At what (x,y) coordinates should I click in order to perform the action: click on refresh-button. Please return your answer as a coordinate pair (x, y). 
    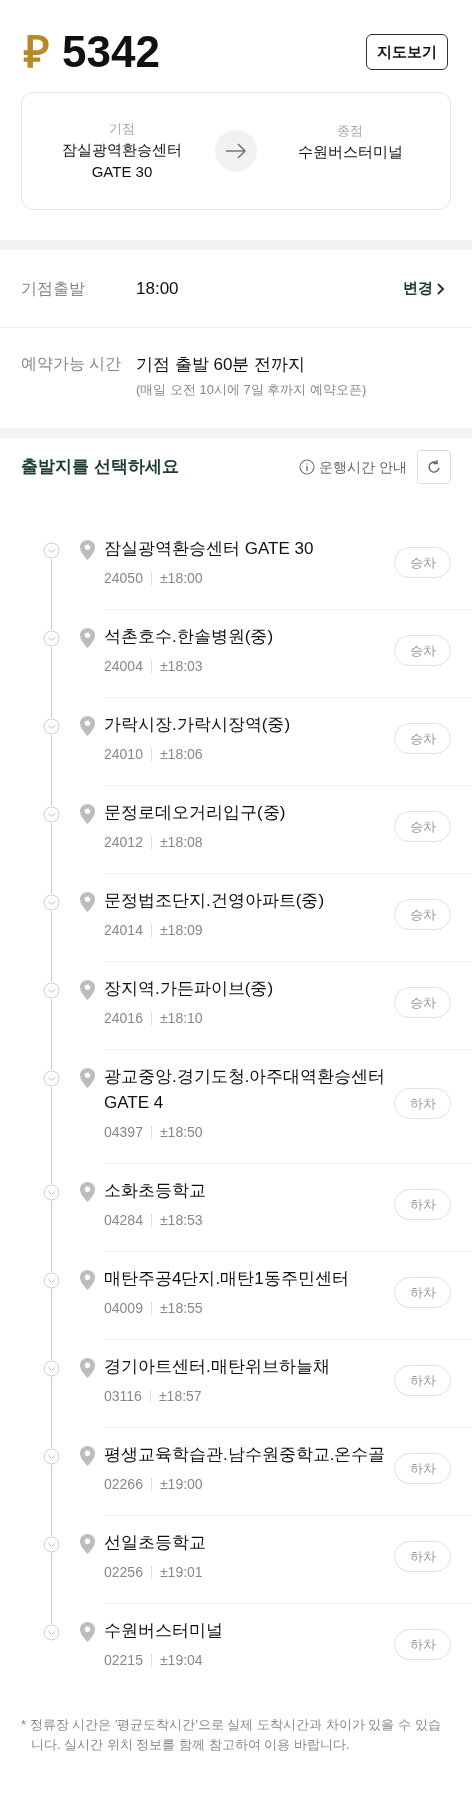
    Looking at the image, I should click on (434, 467).